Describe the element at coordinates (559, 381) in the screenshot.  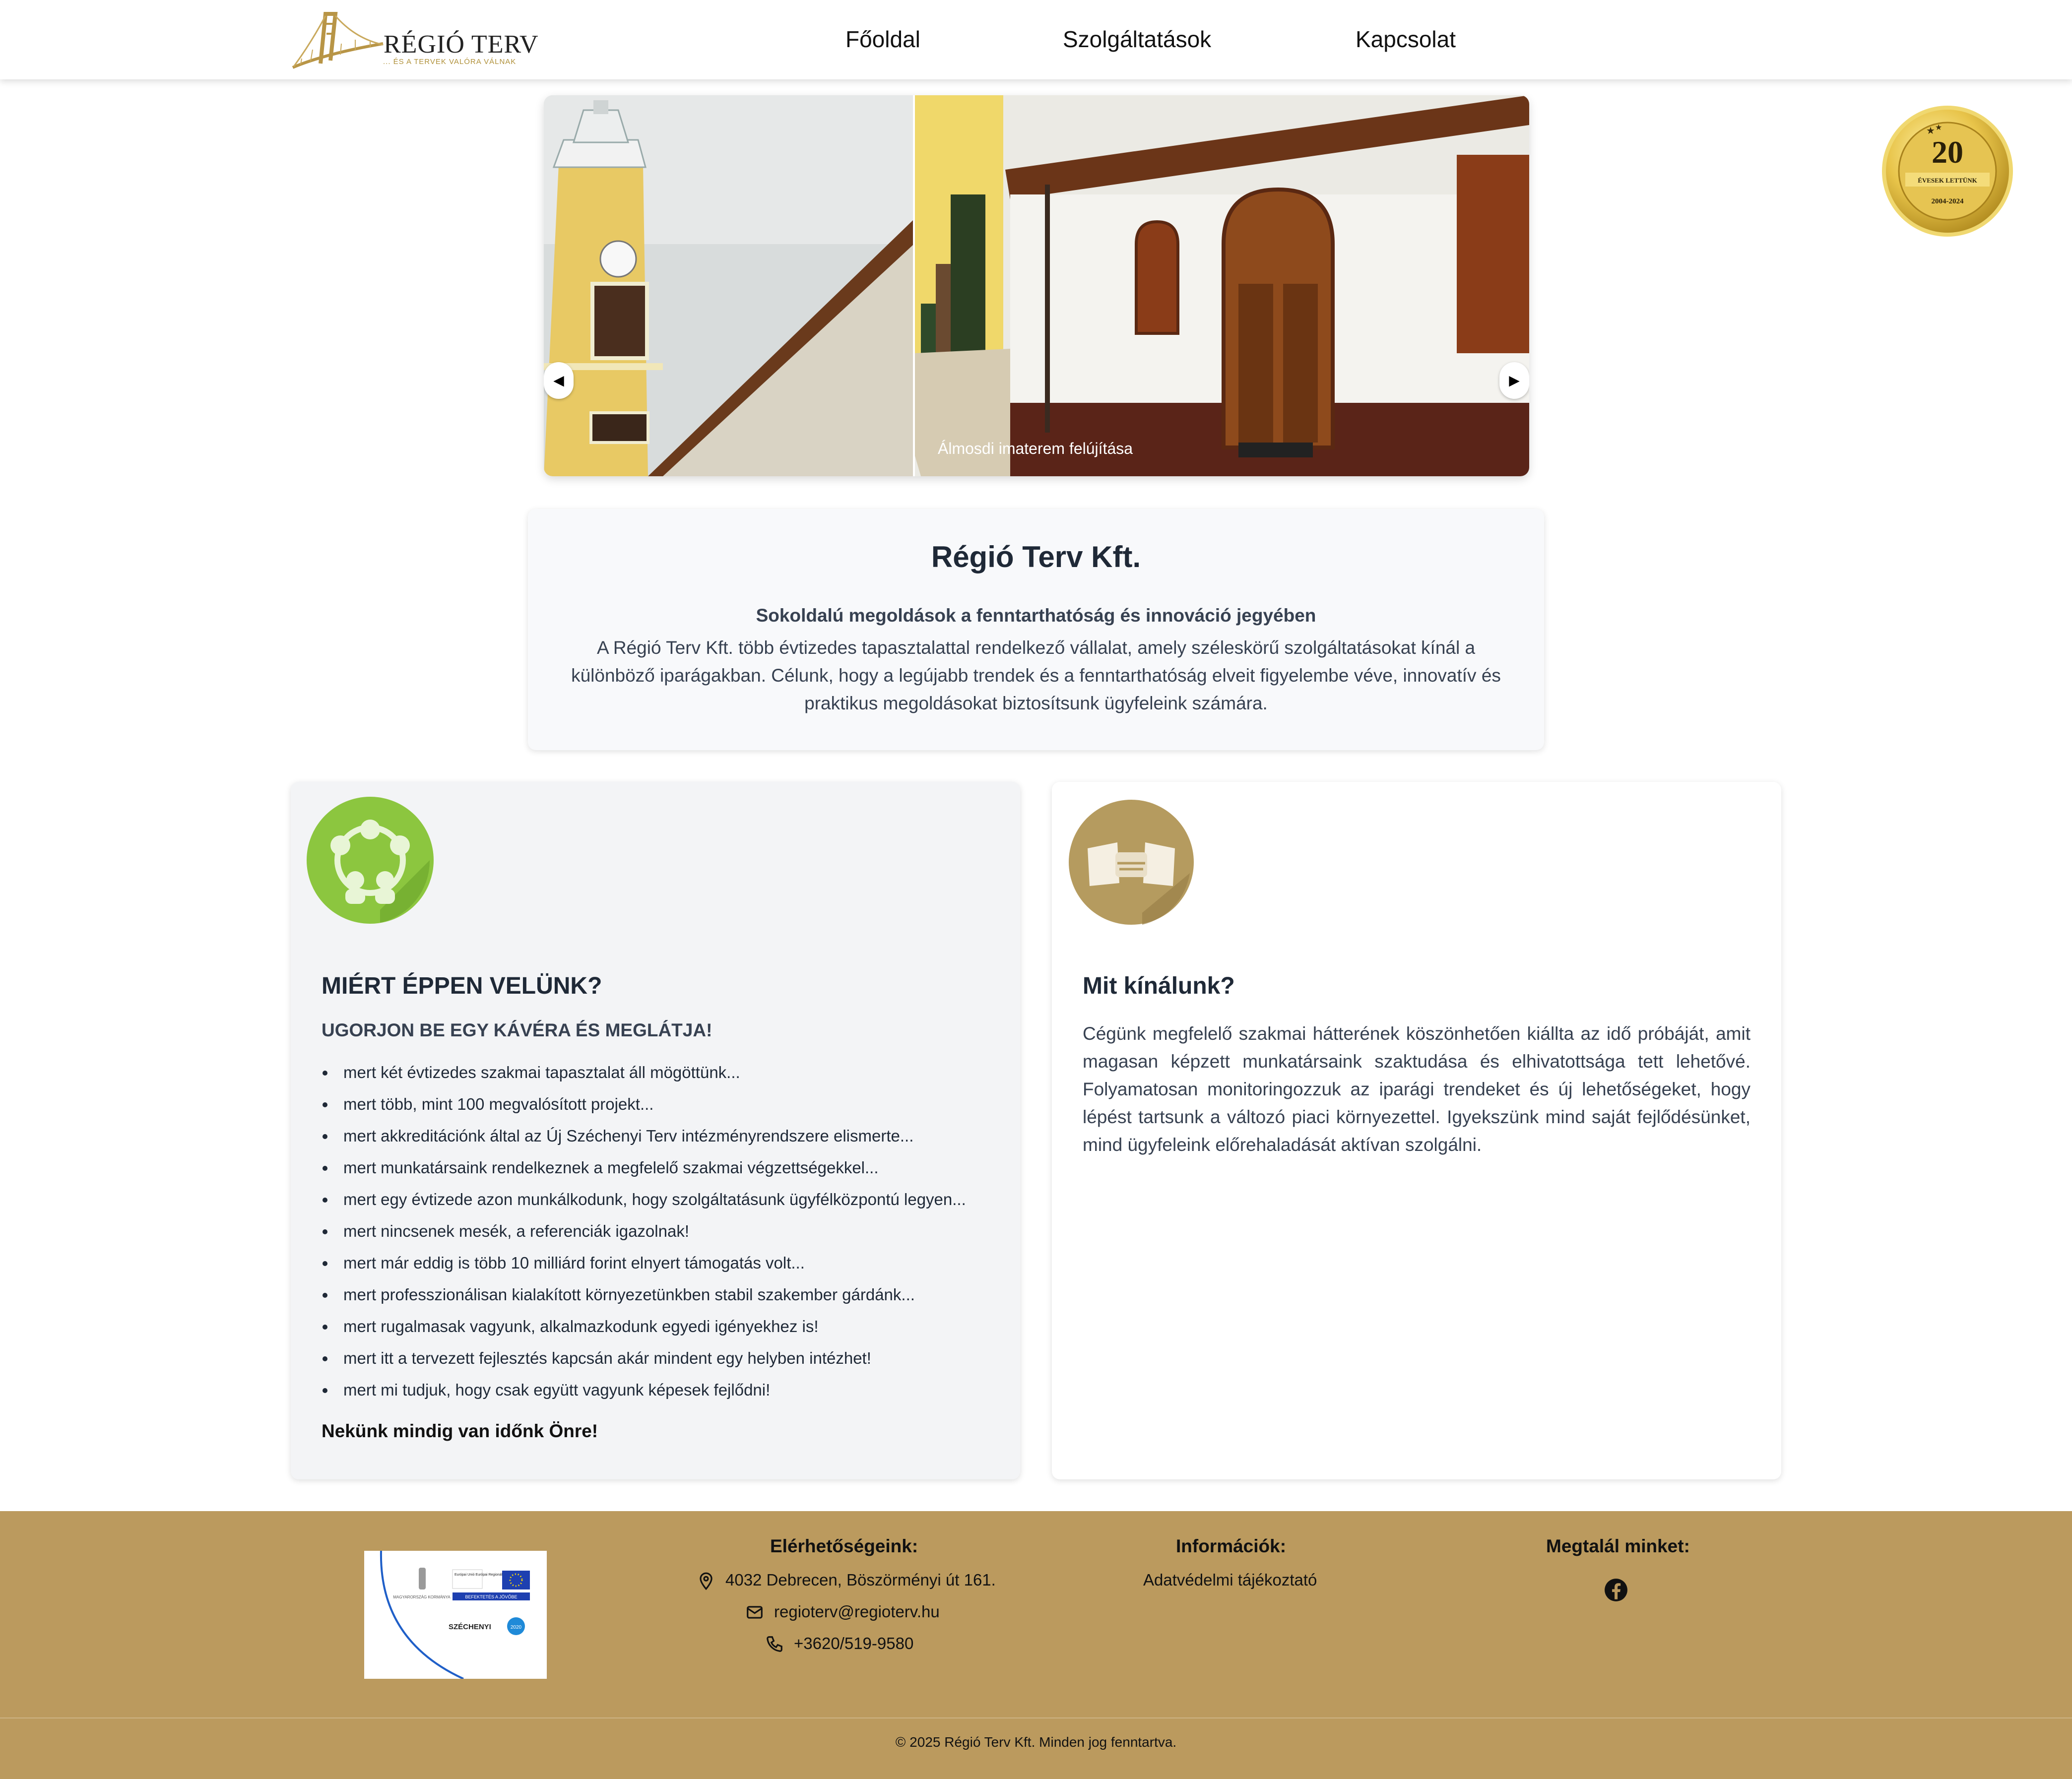
I see `slider-prev-button: ◀` at that location.